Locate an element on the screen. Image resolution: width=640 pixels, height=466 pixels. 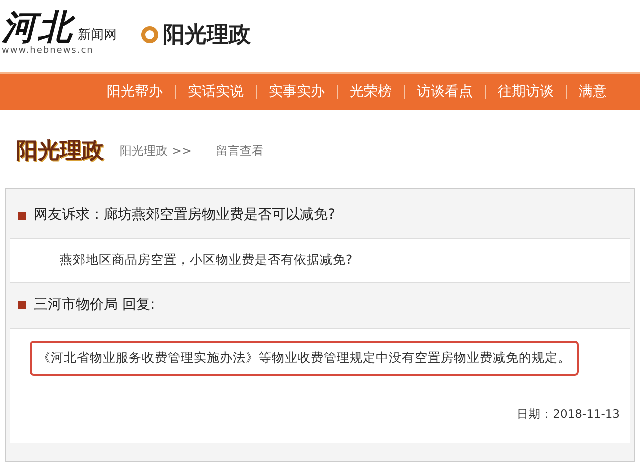
breadcrumb-link: 留言查看 is located at coordinates (240, 151).